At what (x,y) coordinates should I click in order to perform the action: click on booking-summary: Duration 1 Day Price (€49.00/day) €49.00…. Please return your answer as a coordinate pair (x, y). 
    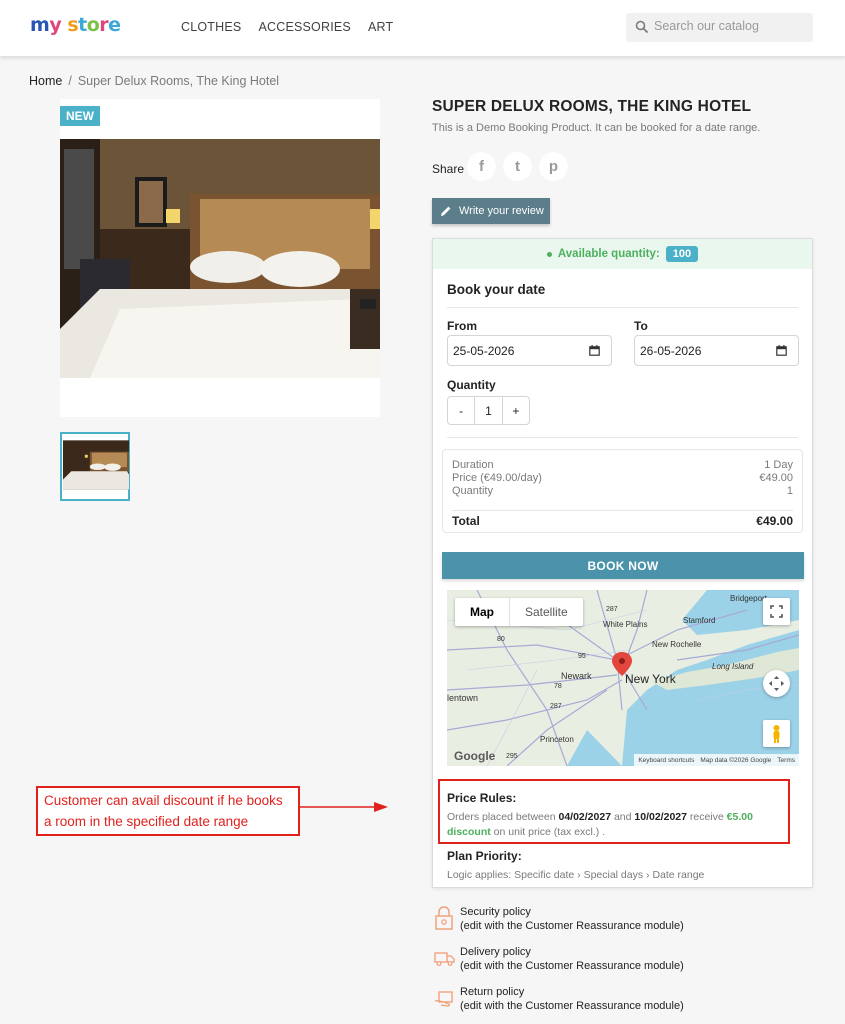
    Looking at the image, I should click on (622, 491).